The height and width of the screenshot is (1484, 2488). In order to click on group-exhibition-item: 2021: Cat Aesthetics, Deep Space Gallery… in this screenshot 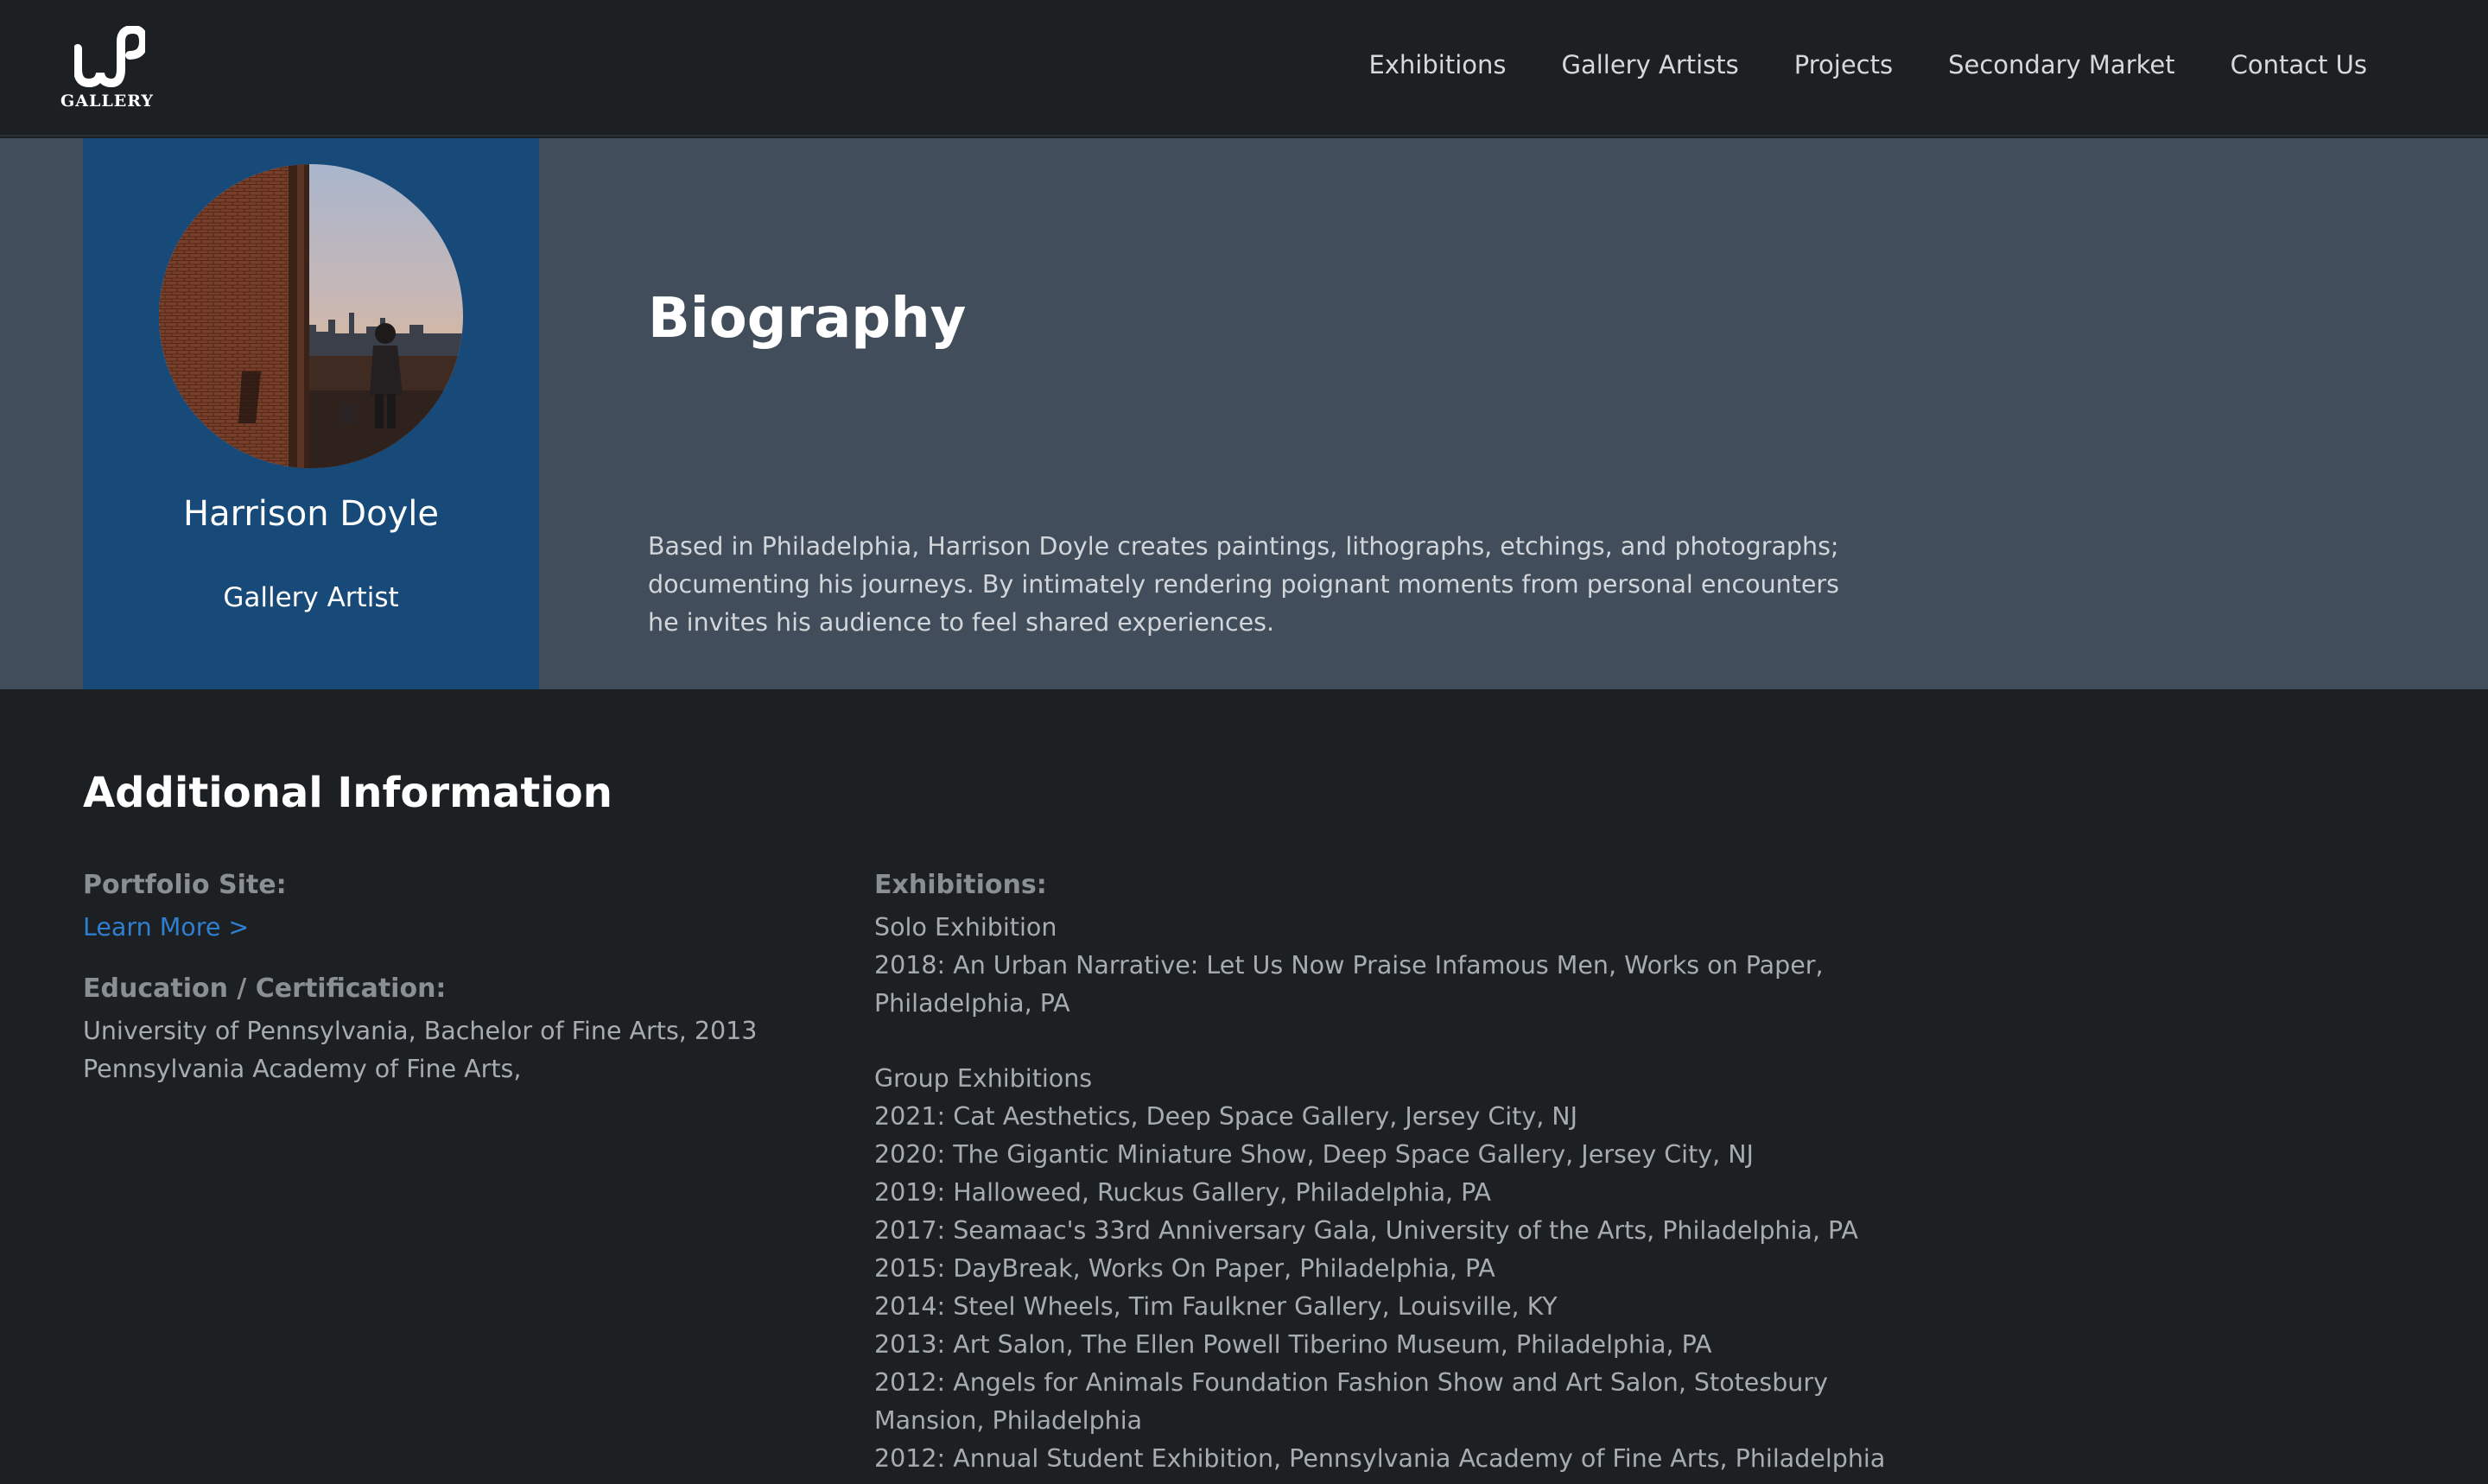, I will do `click(1226, 1116)`.